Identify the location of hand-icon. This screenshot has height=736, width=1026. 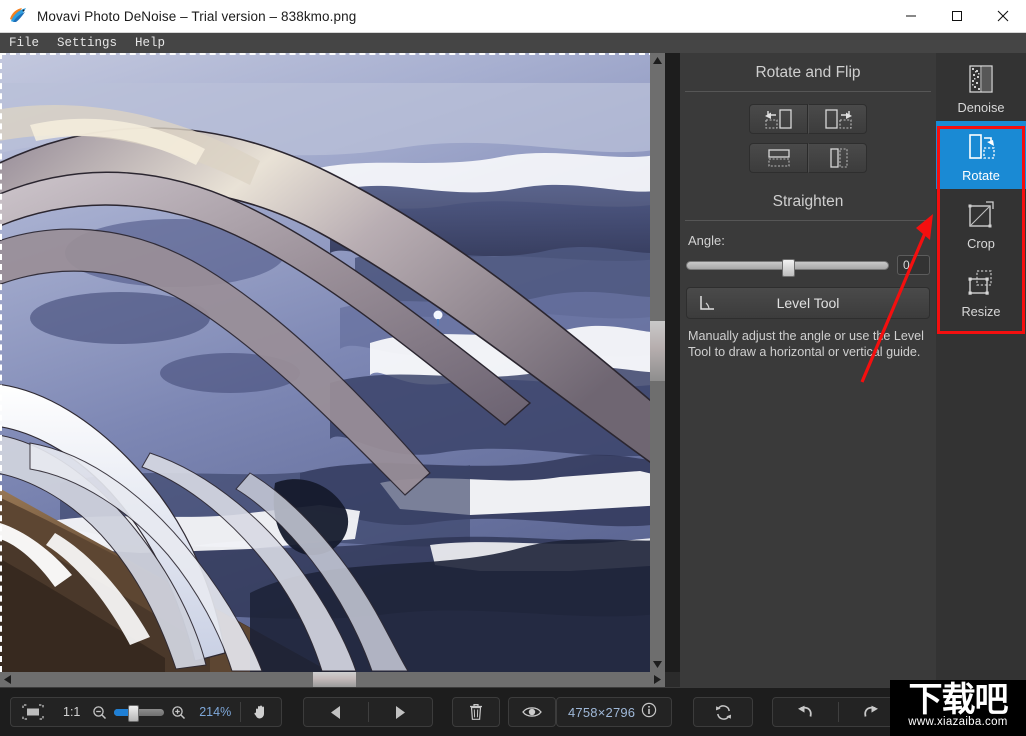
(259, 712).